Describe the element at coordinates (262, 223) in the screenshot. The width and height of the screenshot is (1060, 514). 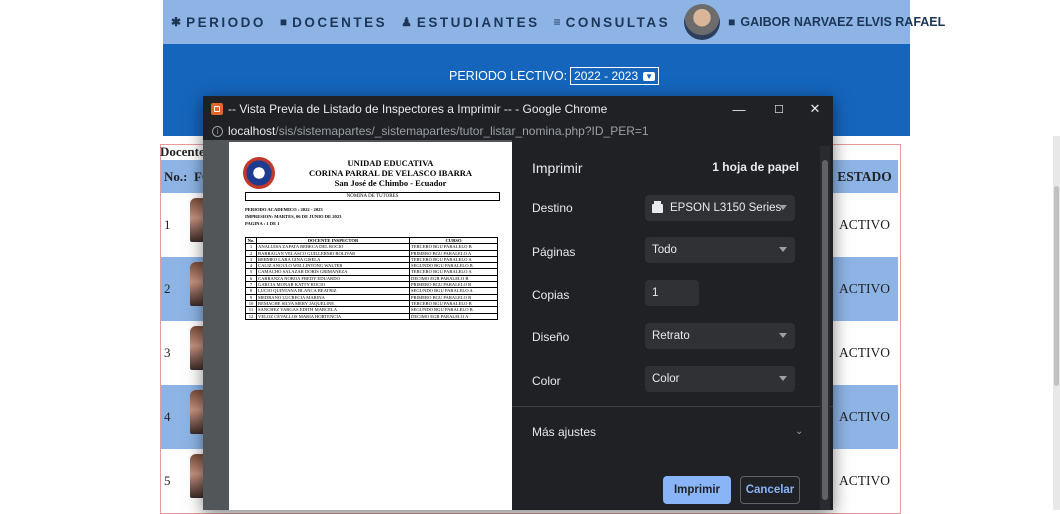
I see `pagina-line: PAGINA : 1 DE 1` at that location.